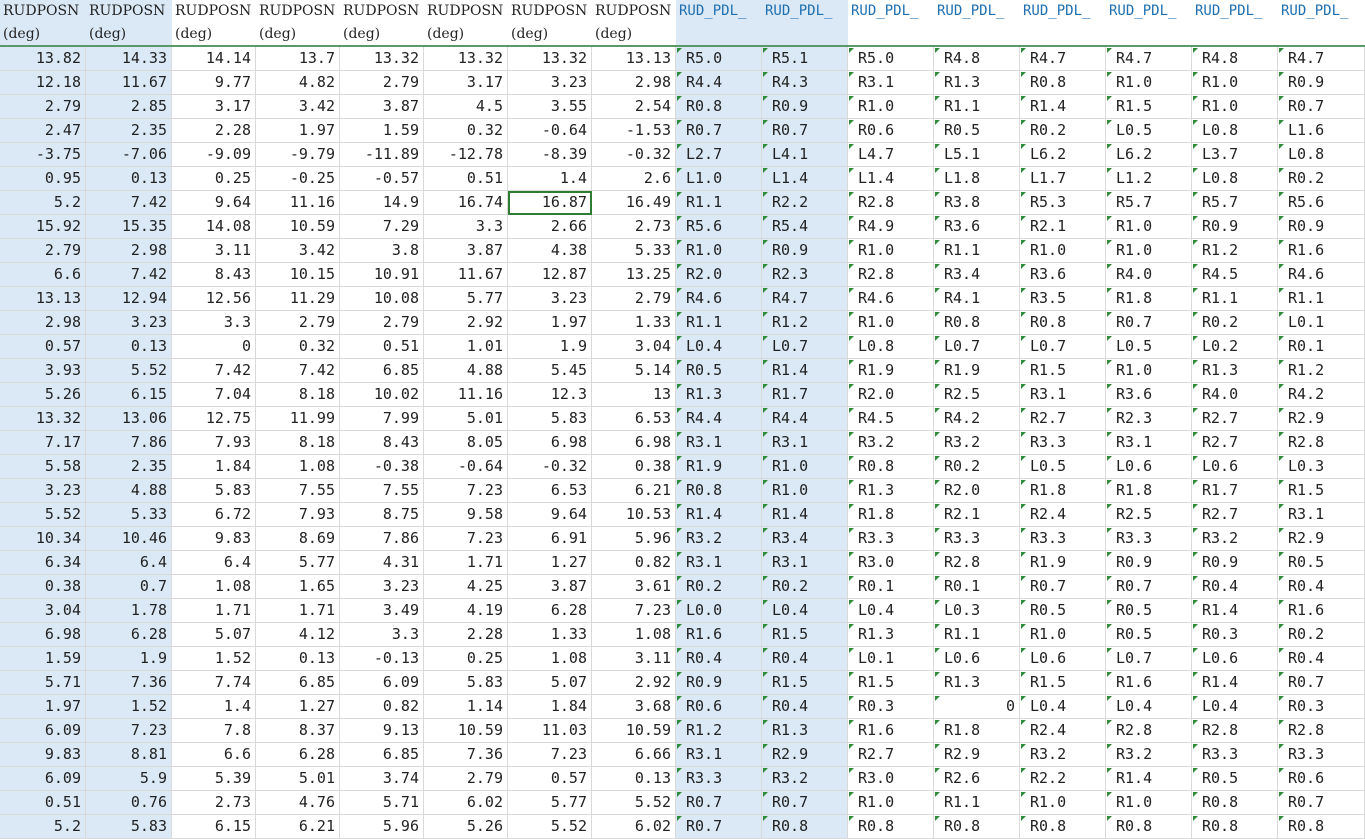 The image size is (1365, 839). What do you see at coordinates (805, 179) in the screenshot?
I see `table-cell: L1.4` at bounding box center [805, 179].